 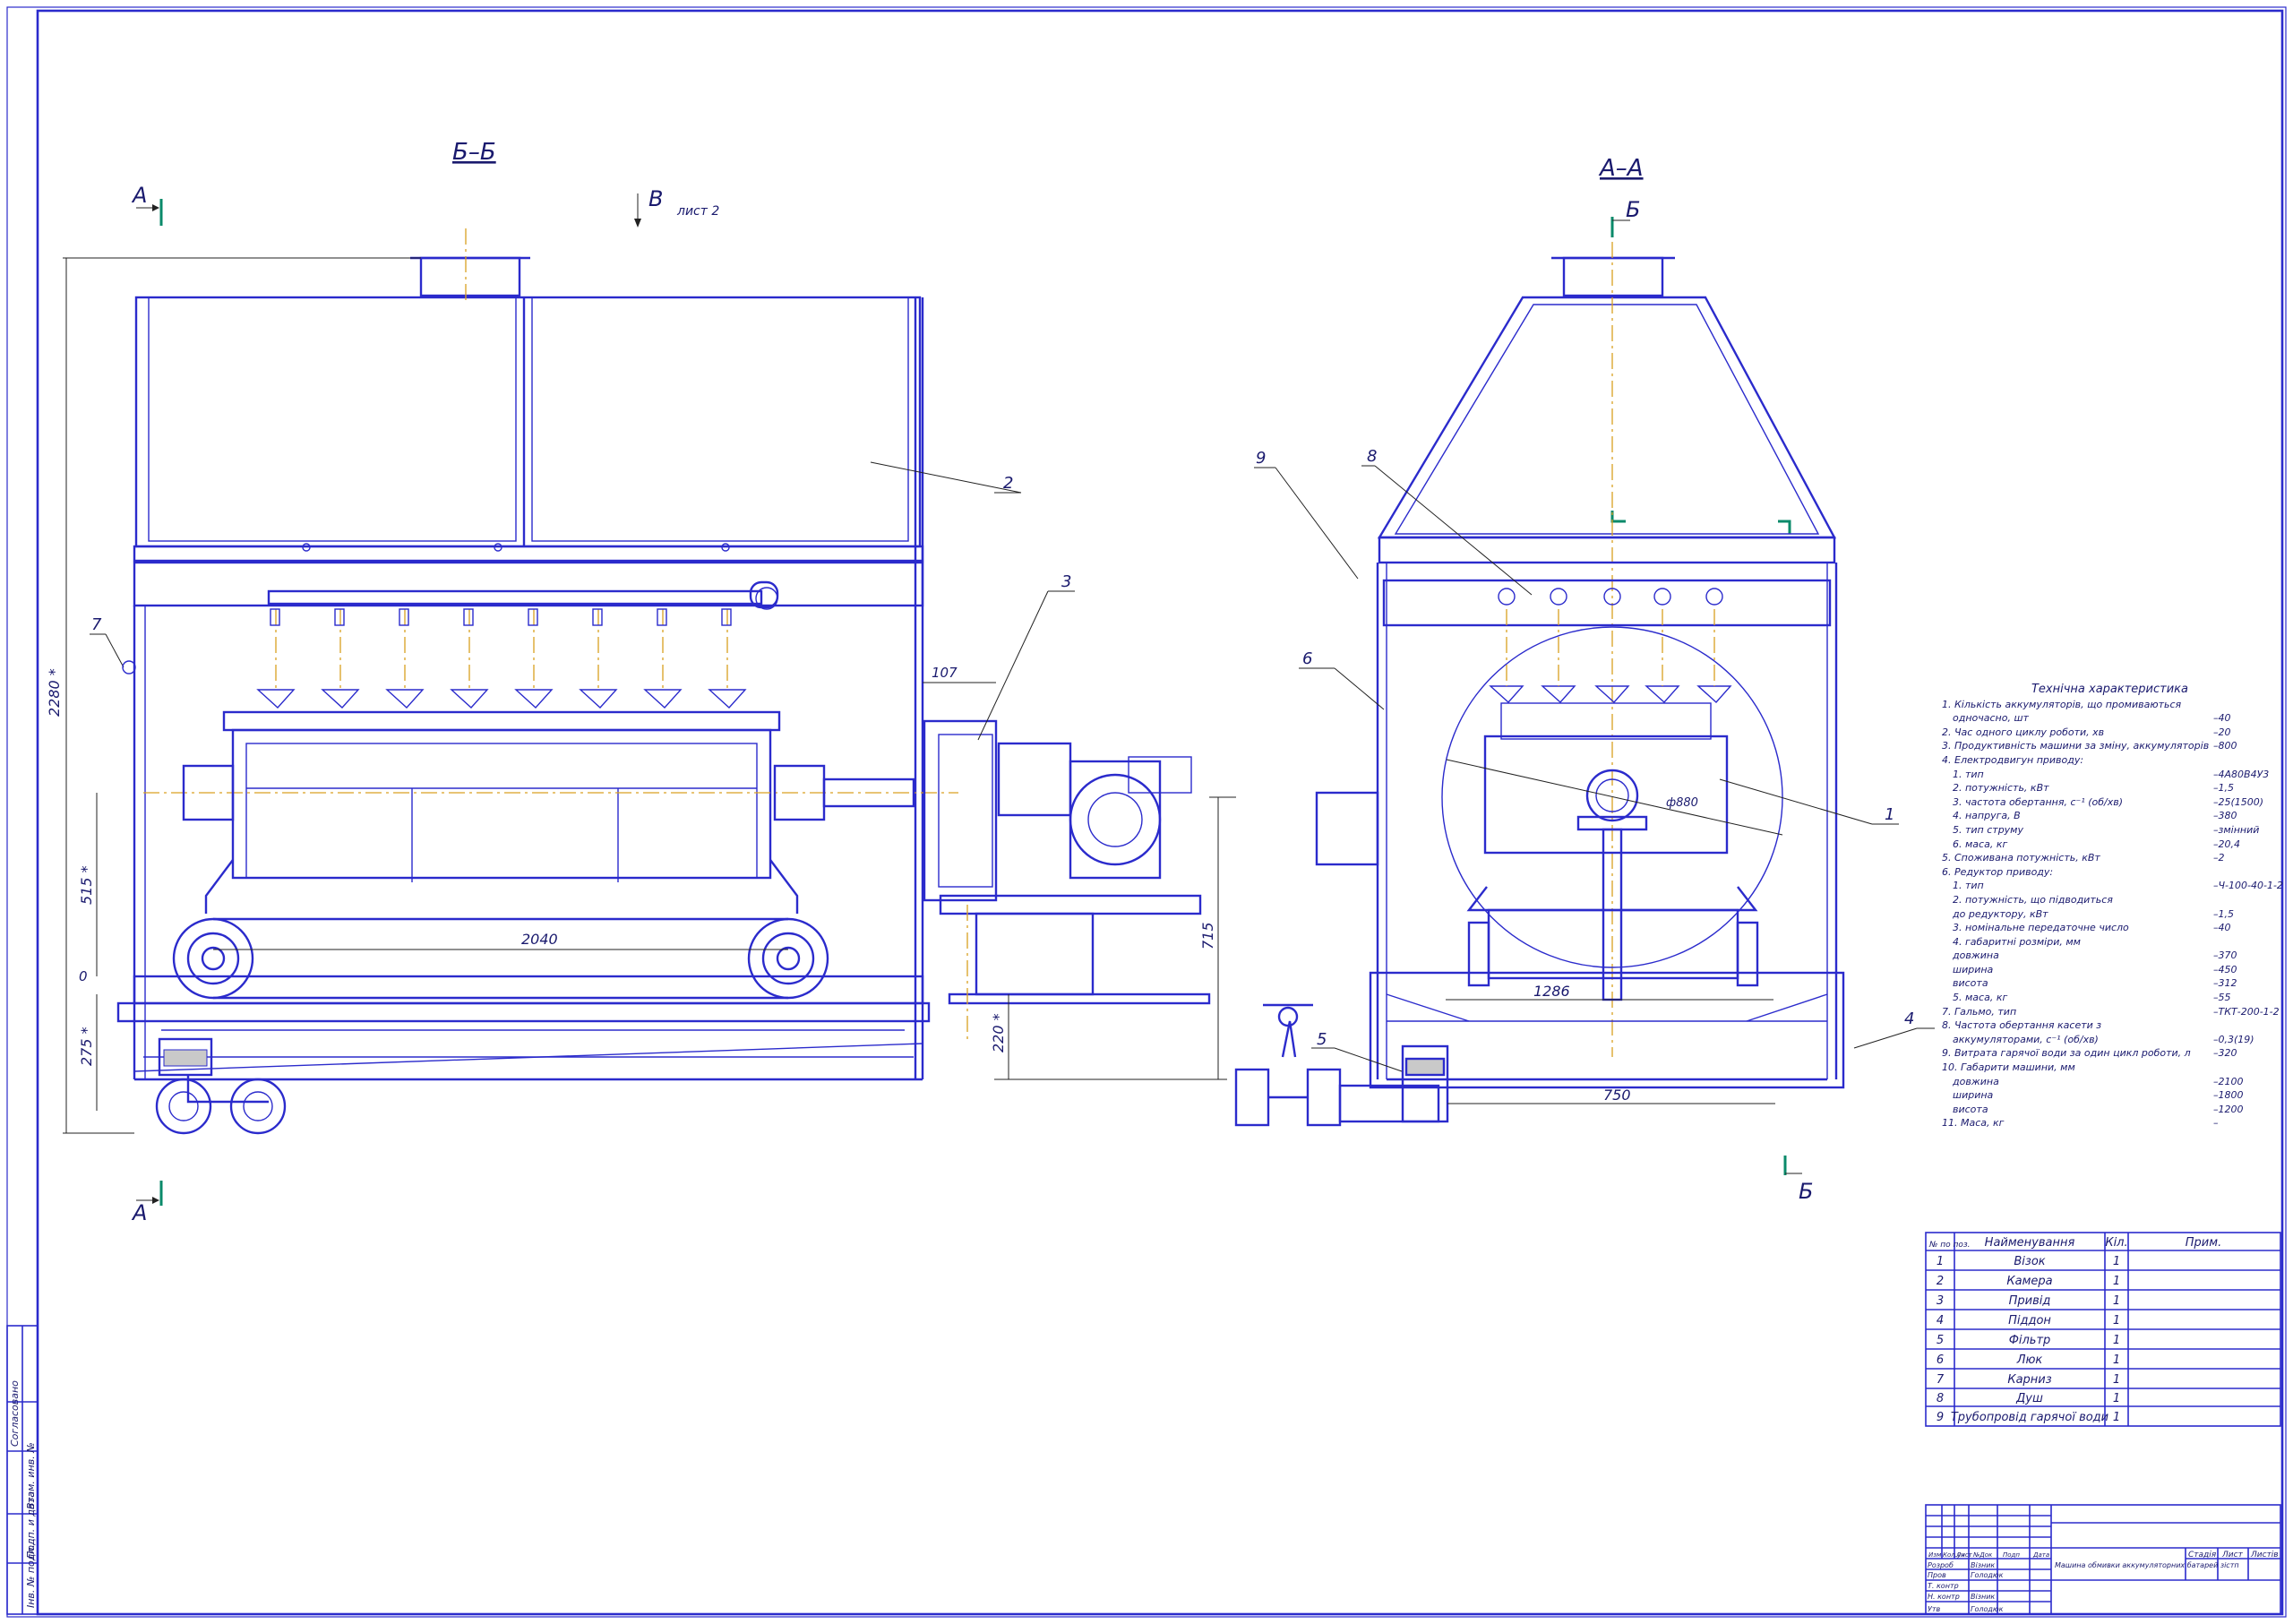 I want to click on tech-row-label: 5. маса, кг, so click(x=1980, y=998).